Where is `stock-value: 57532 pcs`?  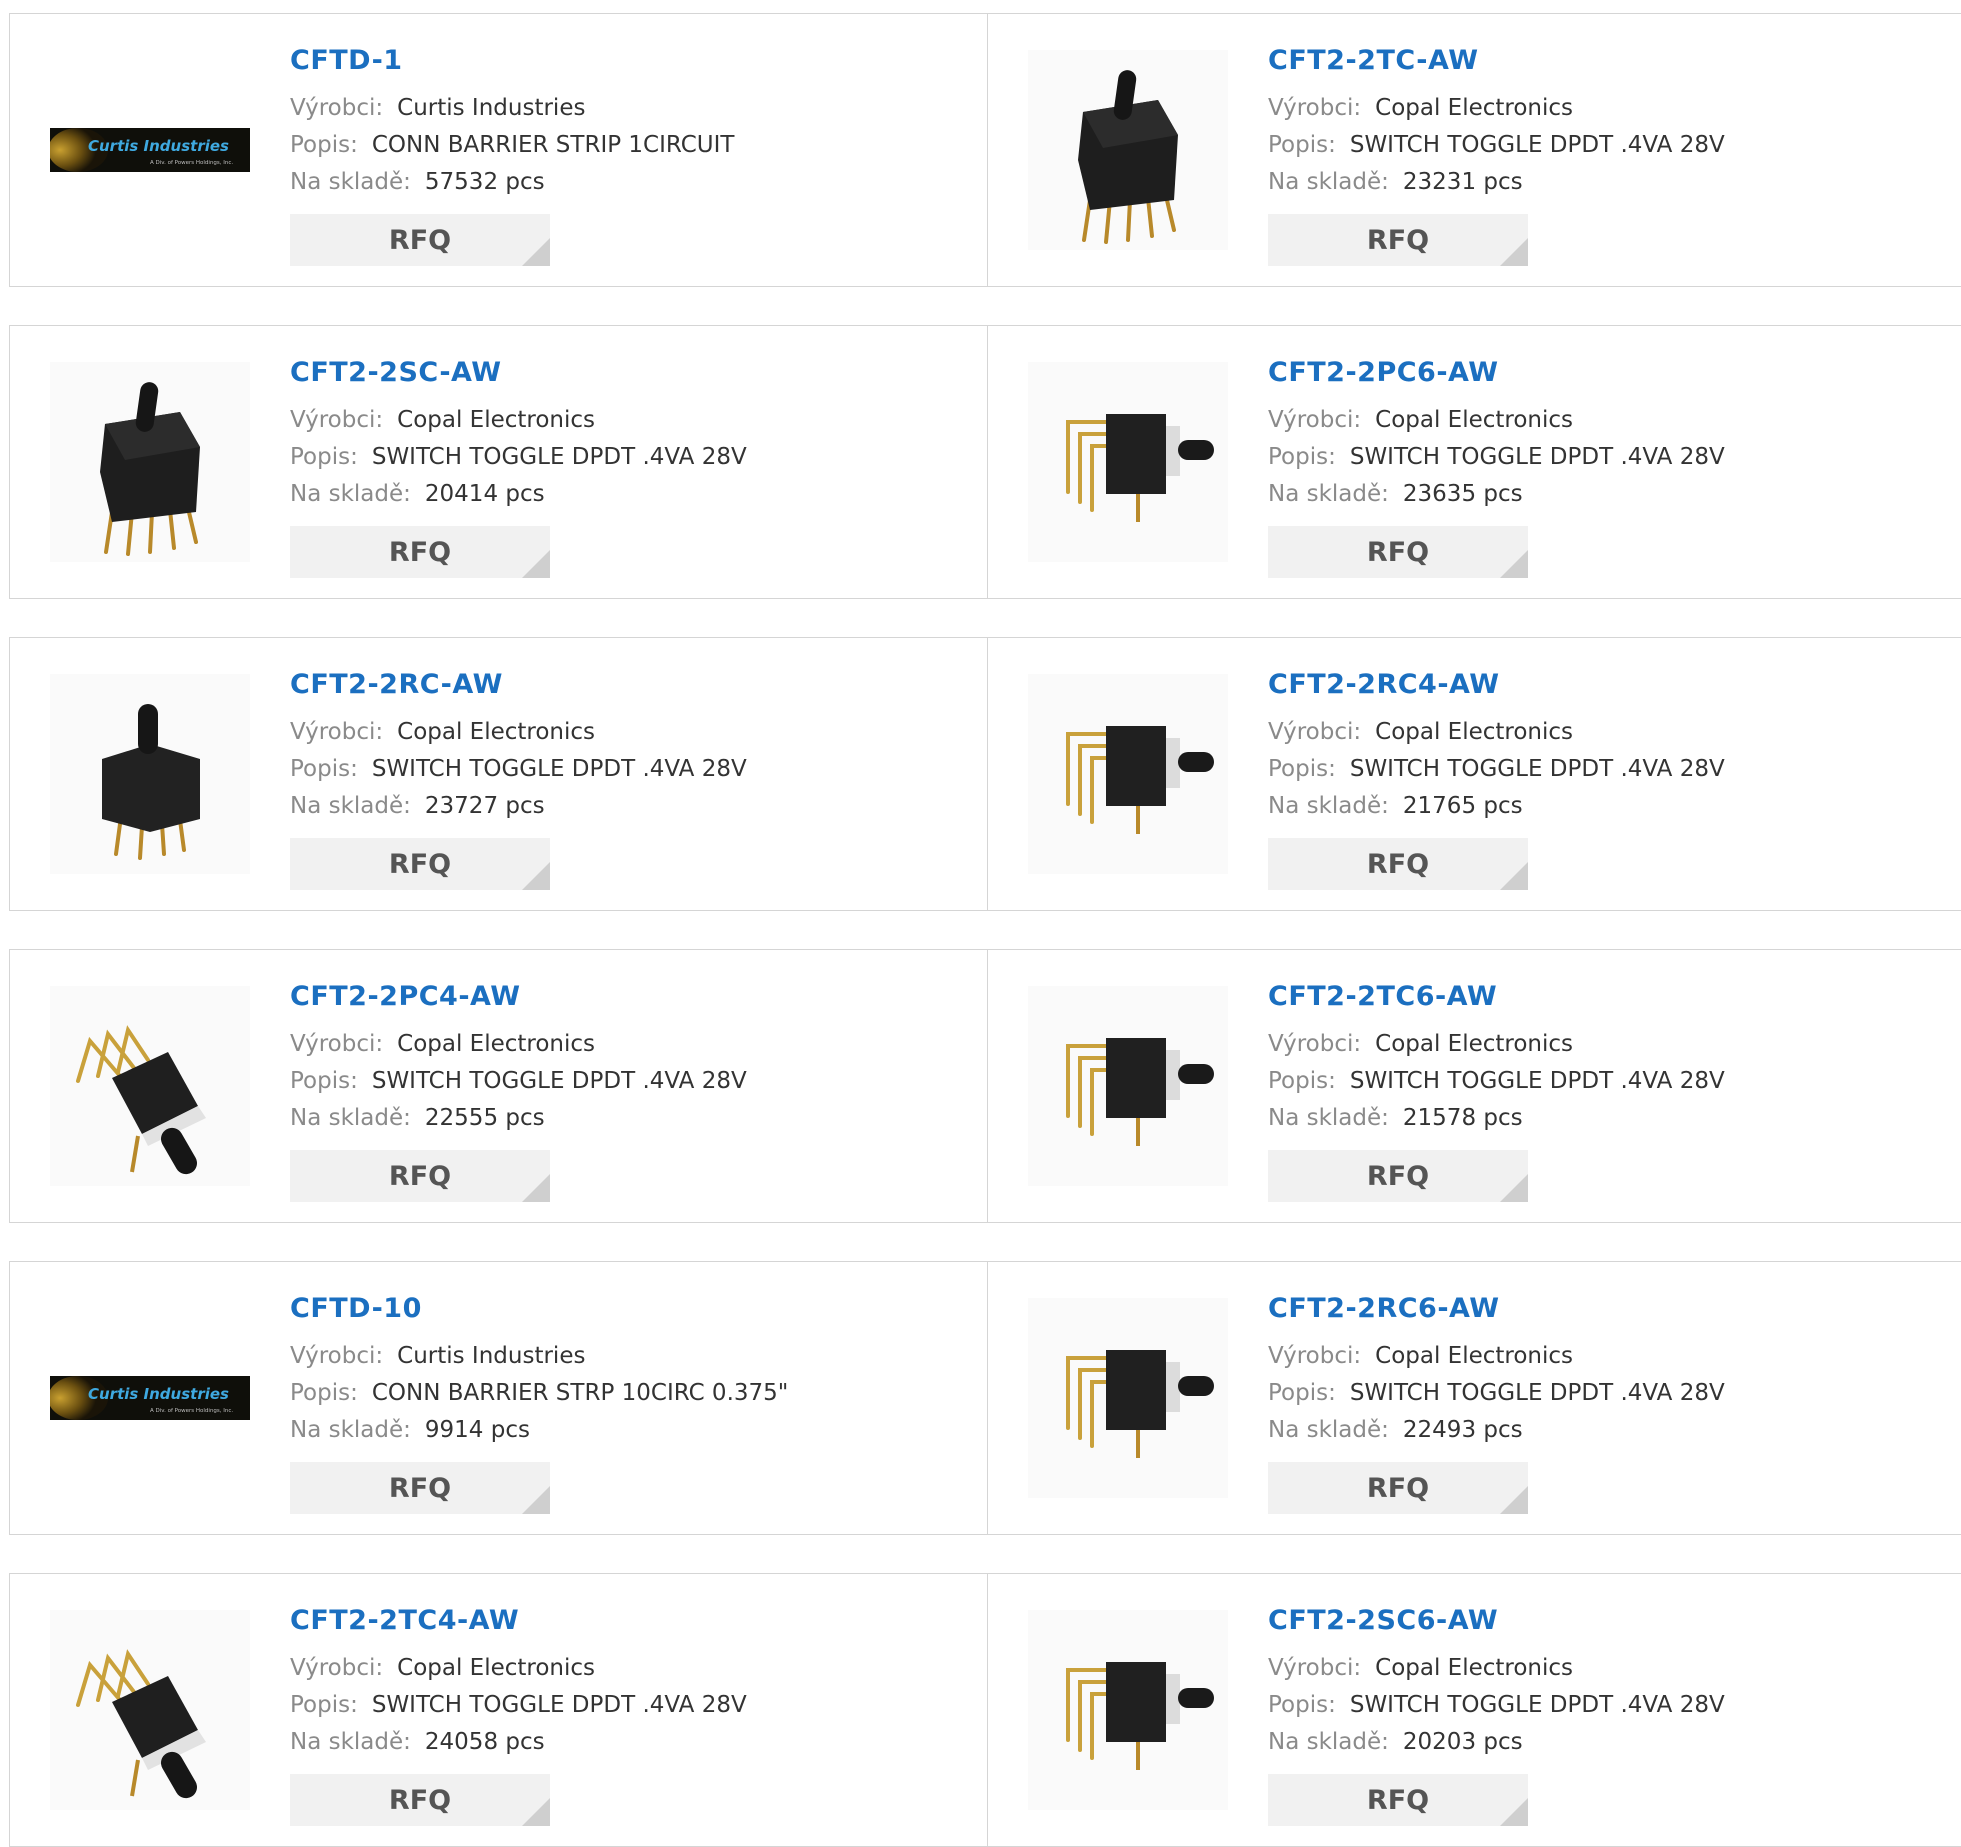
stock-value: 57532 pcs is located at coordinates (484, 182).